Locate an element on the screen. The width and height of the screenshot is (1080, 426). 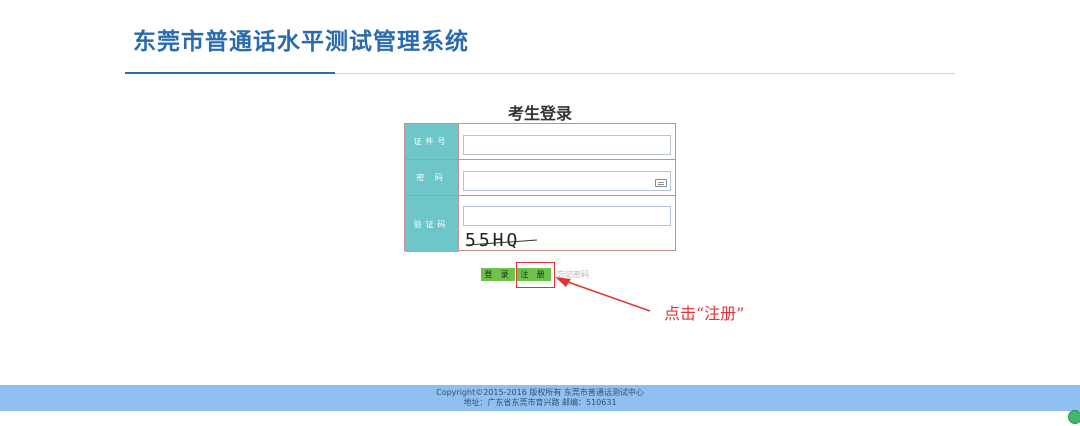
floating-widget-icon is located at coordinates (1074, 417).